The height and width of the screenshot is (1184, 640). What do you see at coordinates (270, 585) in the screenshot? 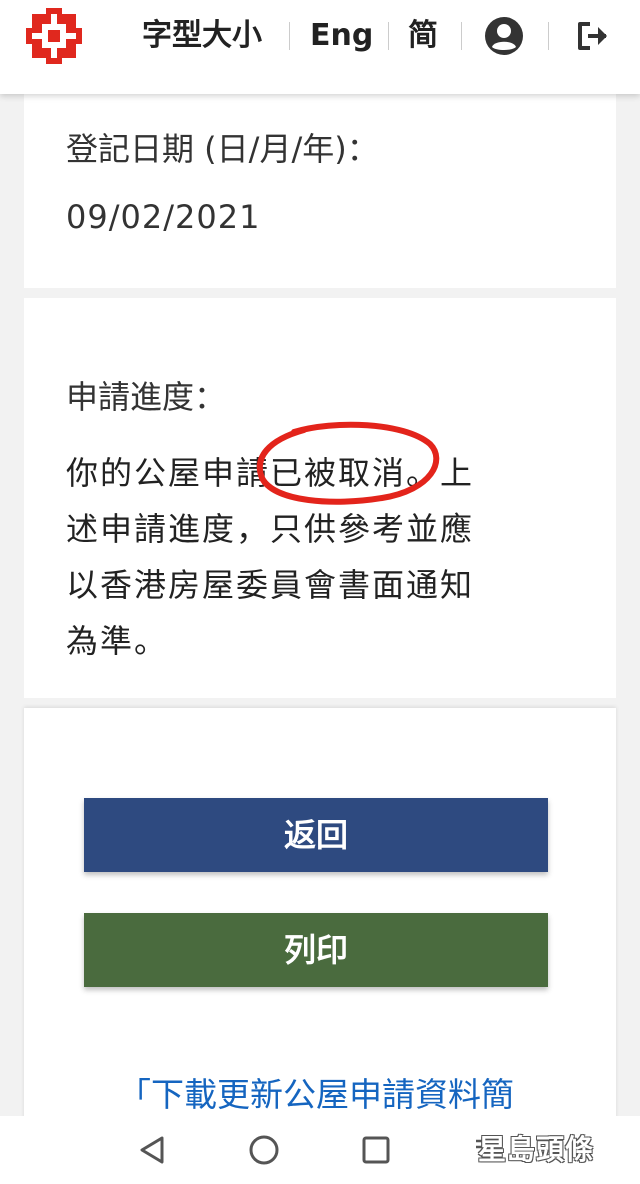
I see `status-line: 以香港房屋委員會書面通知` at bounding box center [270, 585].